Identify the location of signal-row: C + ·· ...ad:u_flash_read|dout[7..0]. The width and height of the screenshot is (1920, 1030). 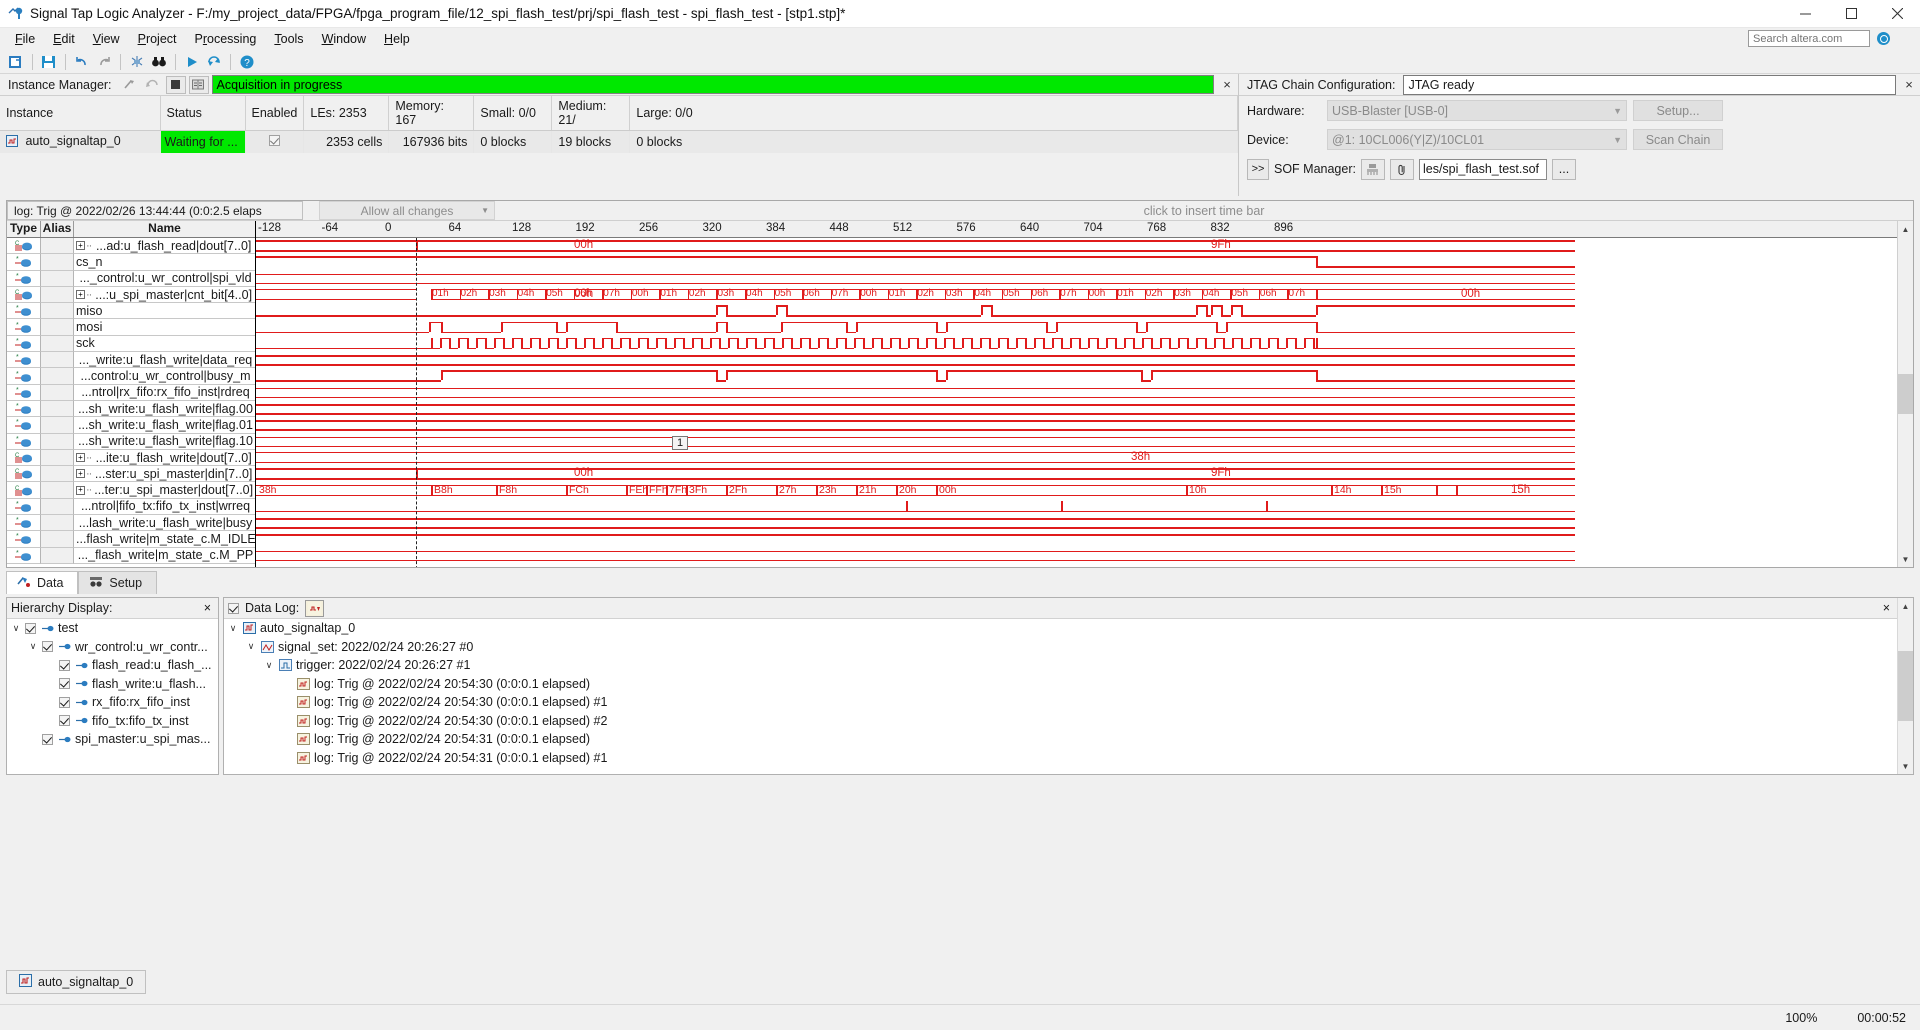
(131, 246).